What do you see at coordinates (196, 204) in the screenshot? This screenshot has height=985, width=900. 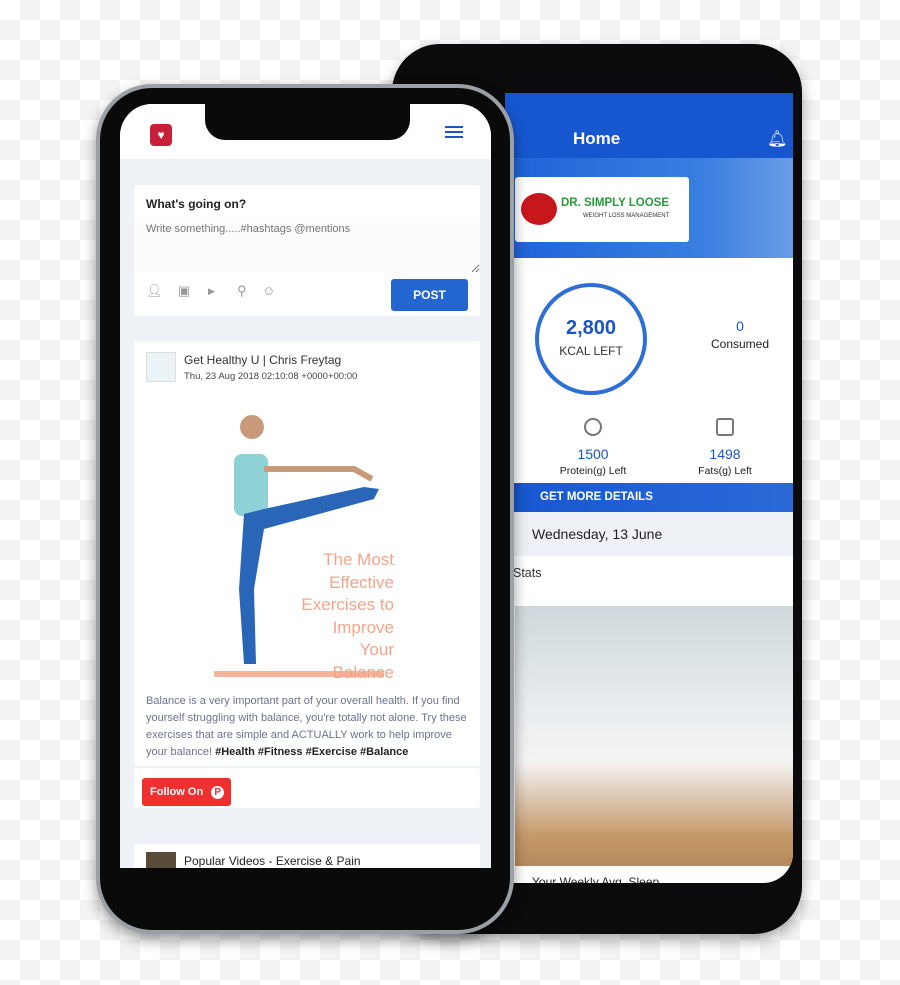 I see `composer-title: What's going on?` at bounding box center [196, 204].